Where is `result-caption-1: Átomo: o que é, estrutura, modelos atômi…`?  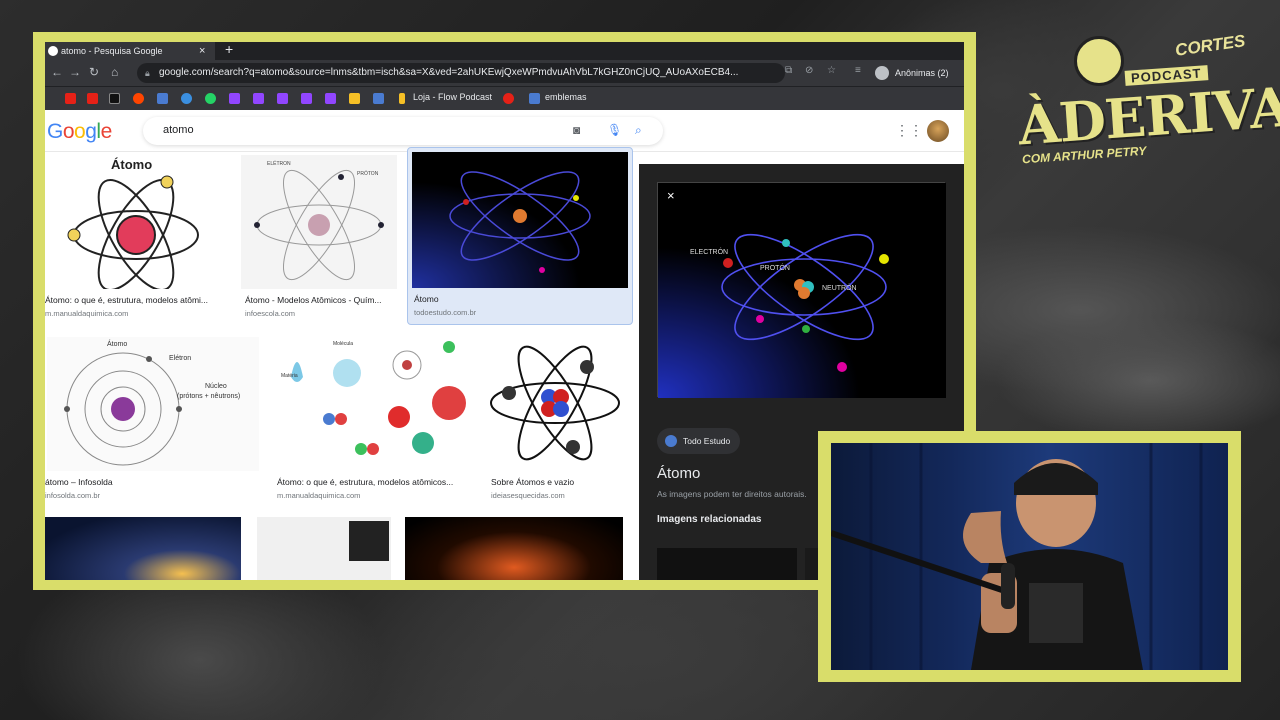 result-caption-1: Átomo: o que é, estrutura, modelos atômi… is located at coordinates (135, 300).